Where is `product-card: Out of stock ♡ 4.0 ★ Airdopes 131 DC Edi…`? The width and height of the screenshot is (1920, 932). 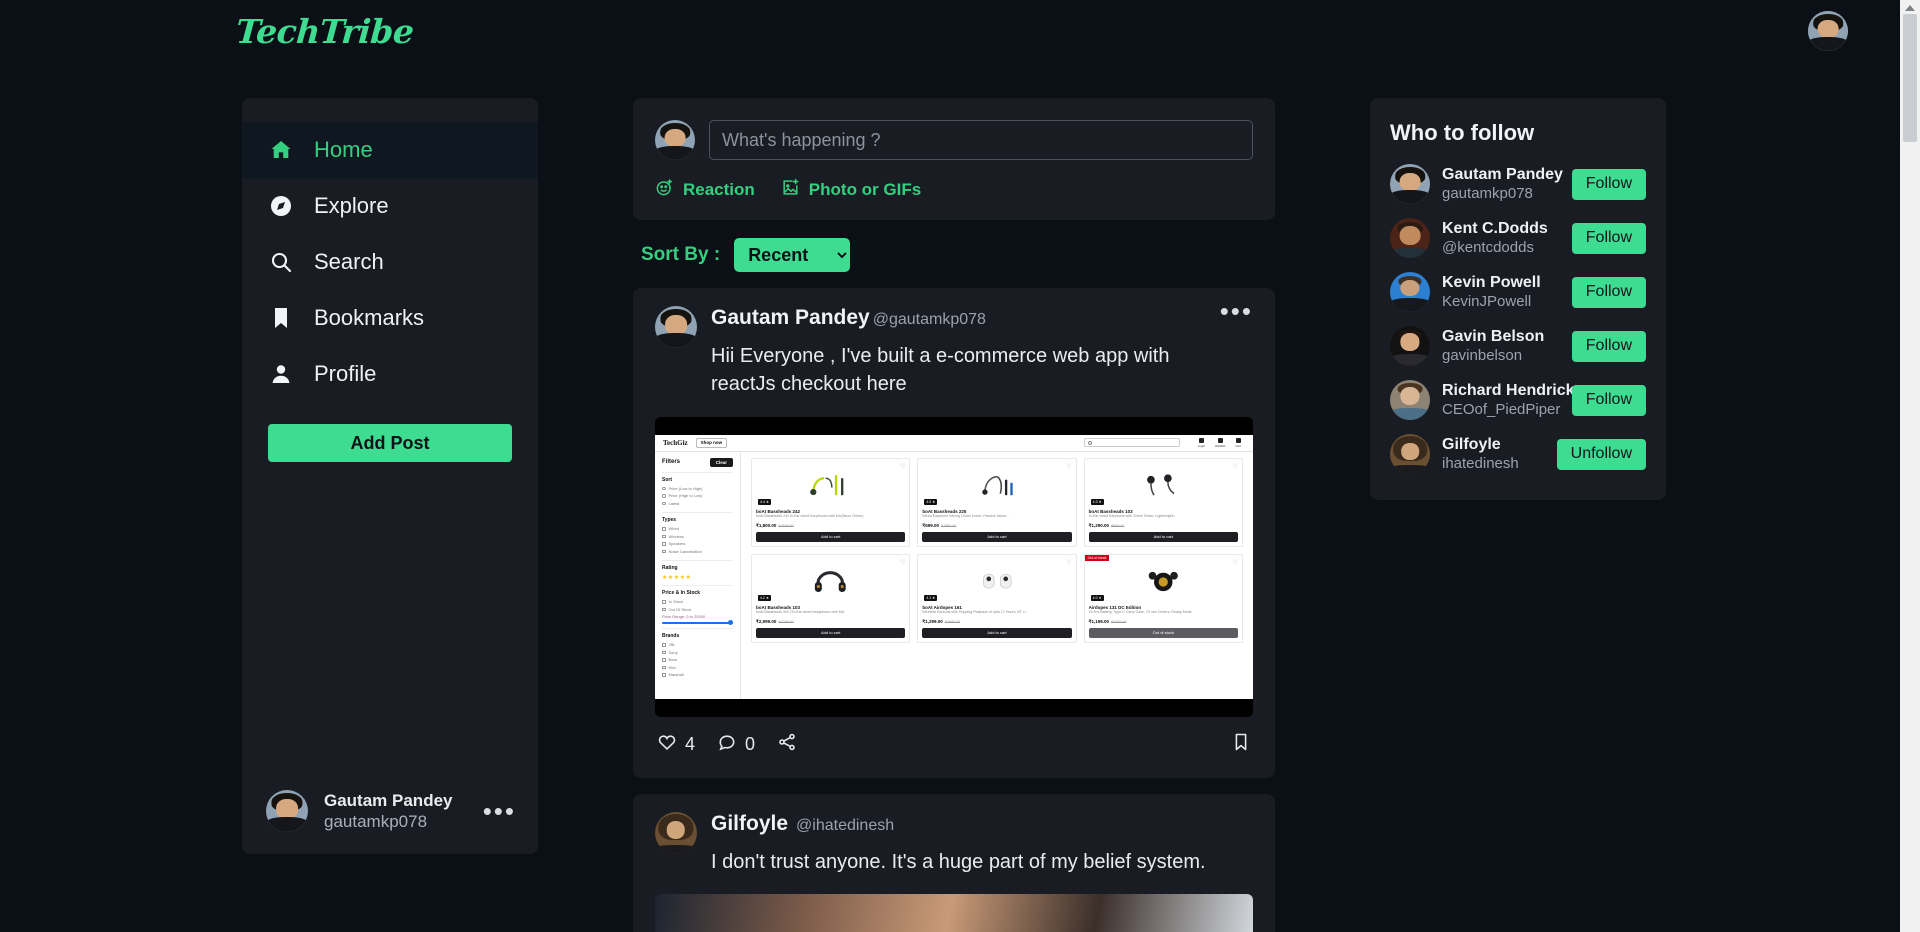
product-card: Out of stock ♡ 4.0 ★ Airdopes 131 DC Edi… is located at coordinates (1163, 598).